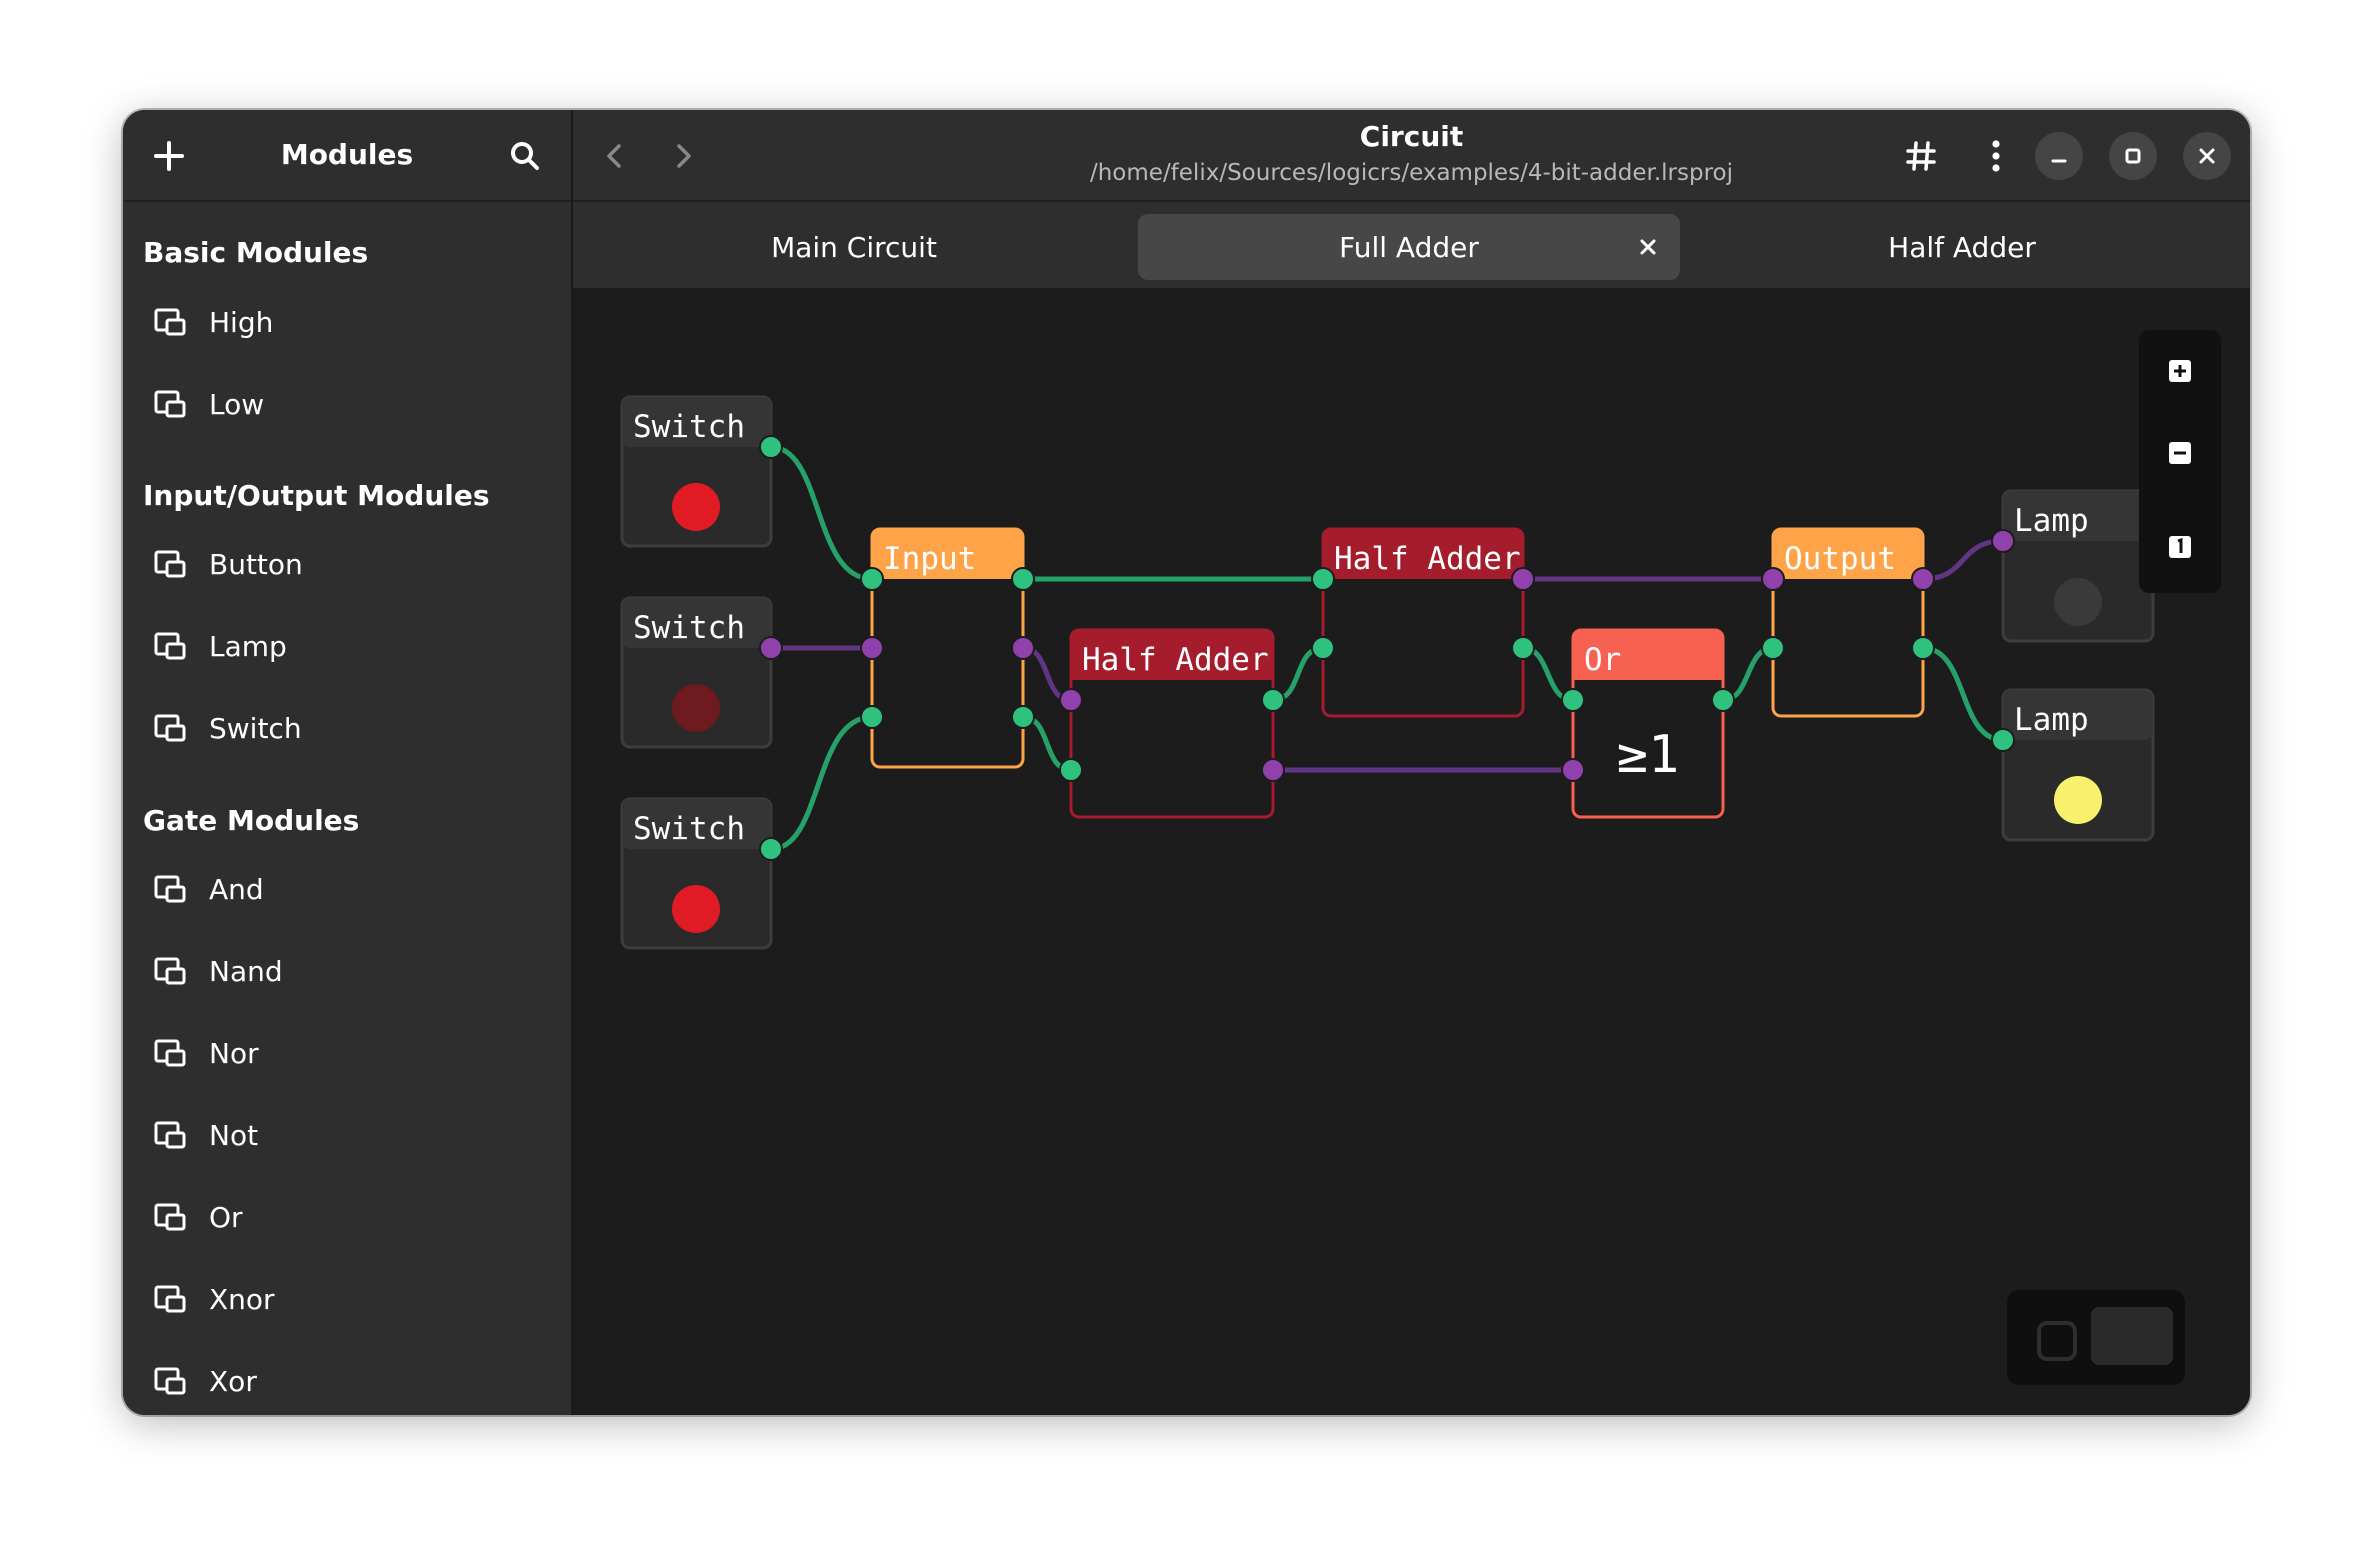 The width and height of the screenshot is (2360, 1542). What do you see at coordinates (353, 1299) in the screenshot?
I see `module-item-xnor: Xnor` at bounding box center [353, 1299].